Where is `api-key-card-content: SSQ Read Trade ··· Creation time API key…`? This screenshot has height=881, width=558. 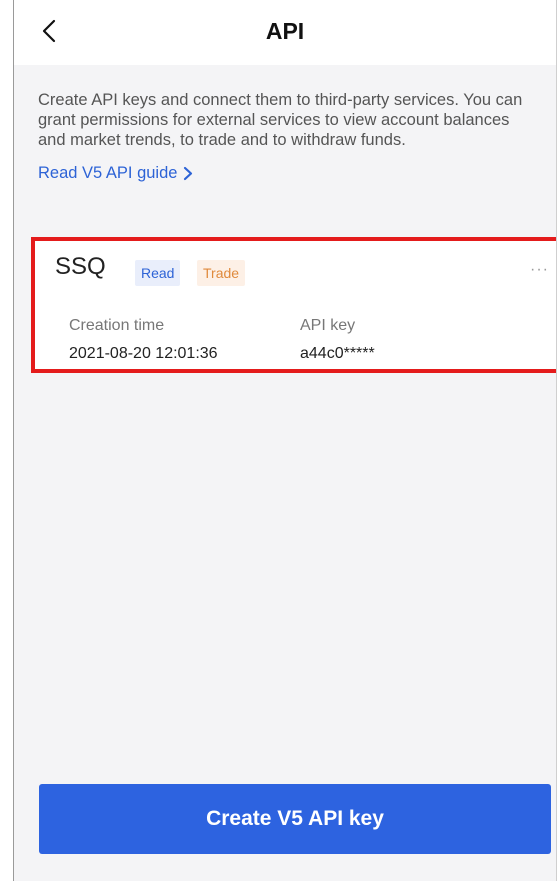 api-key-card-content: SSQ Read Trade ··· Creation time API key… is located at coordinates (303, 305).